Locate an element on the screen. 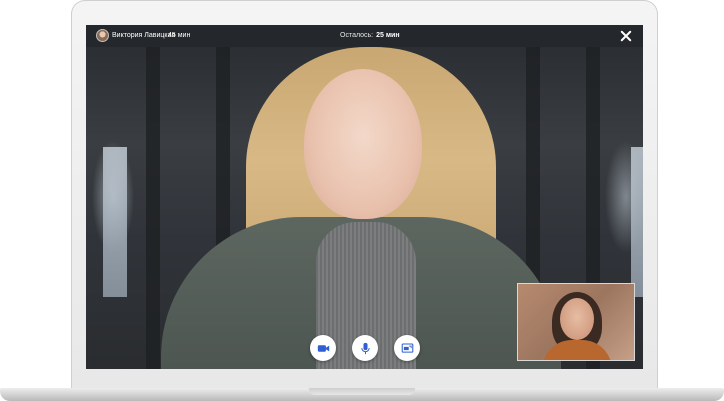  caller-name: Виктория Лавицкая is located at coordinates (144, 35).